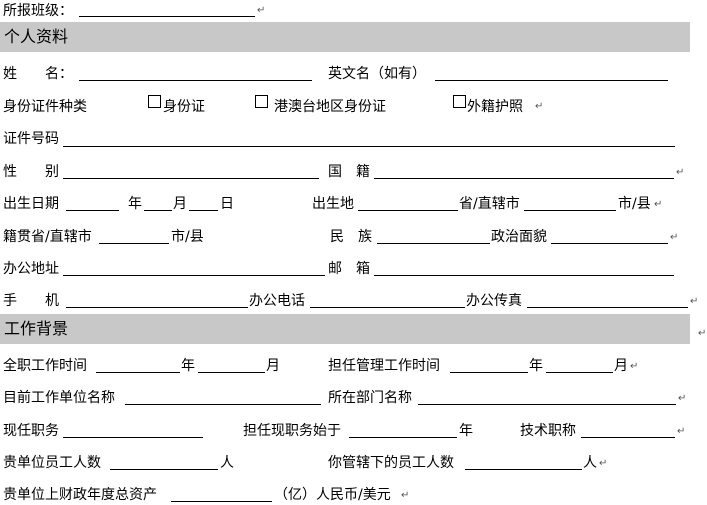 This screenshot has height=505, width=707. Describe the element at coordinates (377, 74) in the screenshot. I see `english-name-label: 英文名（如有）` at that location.